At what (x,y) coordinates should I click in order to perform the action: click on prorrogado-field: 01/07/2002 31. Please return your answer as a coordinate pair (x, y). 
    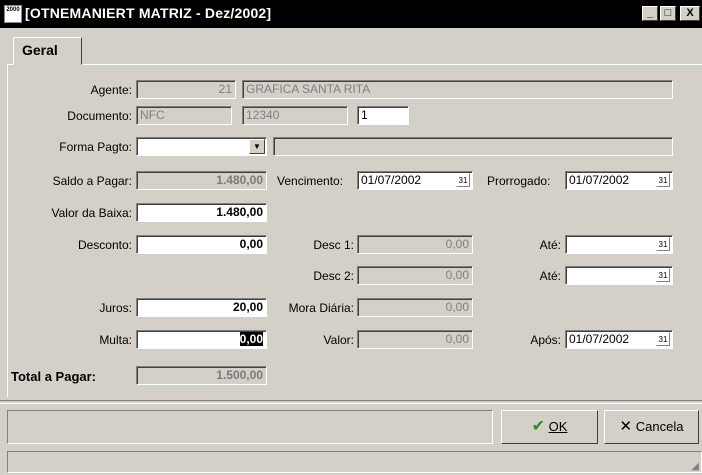
    Looking at the image, I should click on (619, 180).